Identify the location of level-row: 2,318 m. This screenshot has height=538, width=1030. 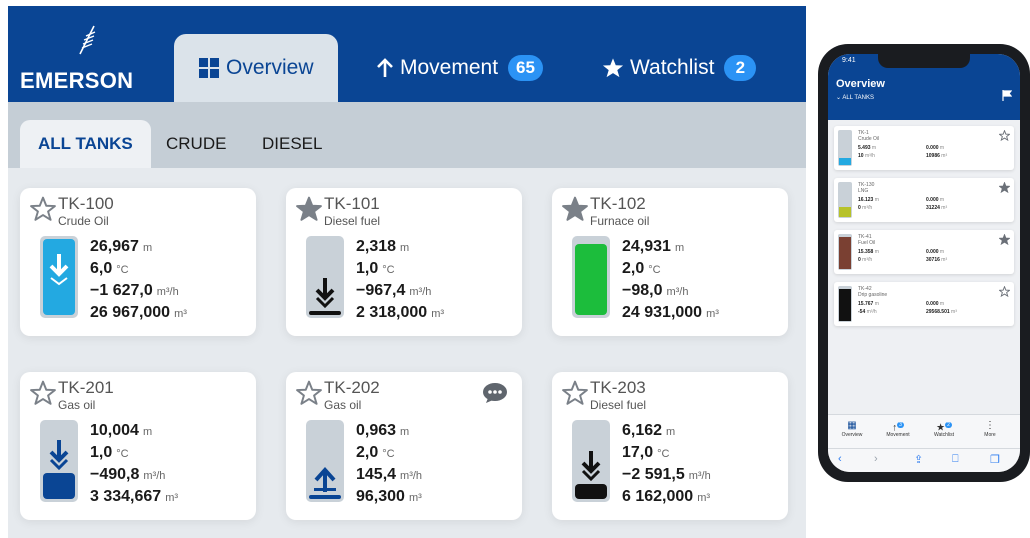
(400, 247).